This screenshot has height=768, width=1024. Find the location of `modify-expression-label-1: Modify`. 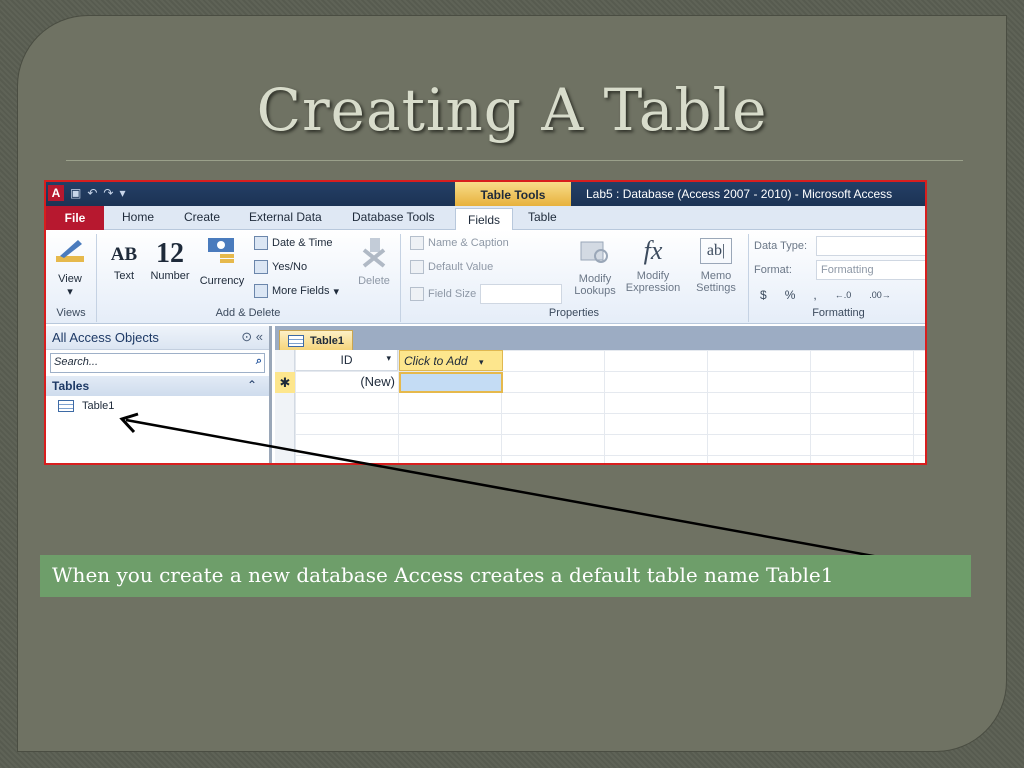

modify-expression-label-1: Modify is located at coordinates (653, 276).